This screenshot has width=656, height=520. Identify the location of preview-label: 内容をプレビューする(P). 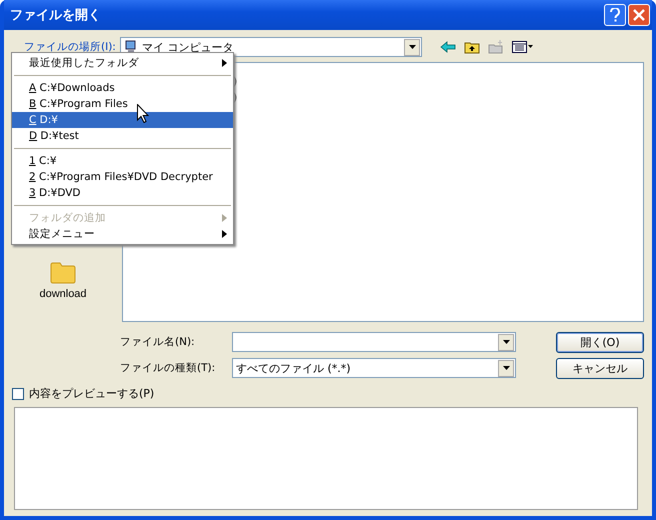
(91, 393).